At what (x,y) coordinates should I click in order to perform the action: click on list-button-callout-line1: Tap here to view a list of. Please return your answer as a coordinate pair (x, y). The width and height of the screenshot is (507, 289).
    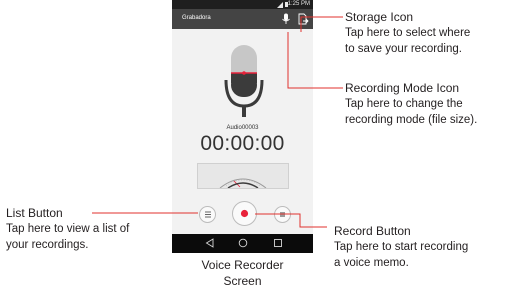
    Looking at the image, I should click on (68, 229).